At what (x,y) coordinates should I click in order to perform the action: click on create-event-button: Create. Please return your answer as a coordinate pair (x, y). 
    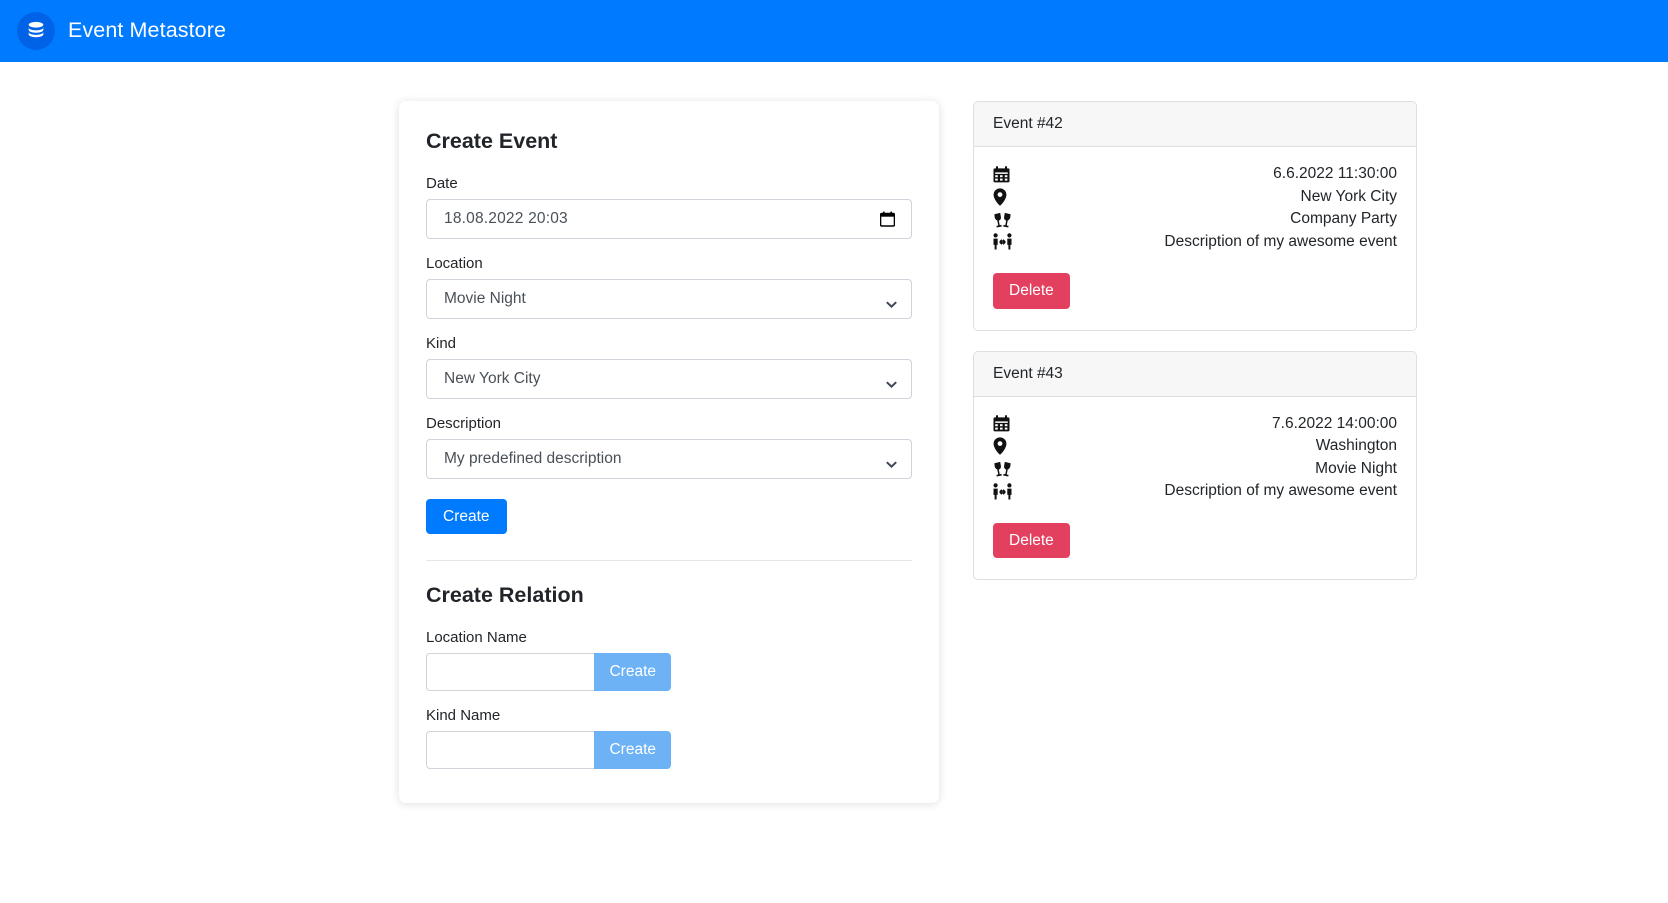
    Looking at the image, I should click on (466, 516).